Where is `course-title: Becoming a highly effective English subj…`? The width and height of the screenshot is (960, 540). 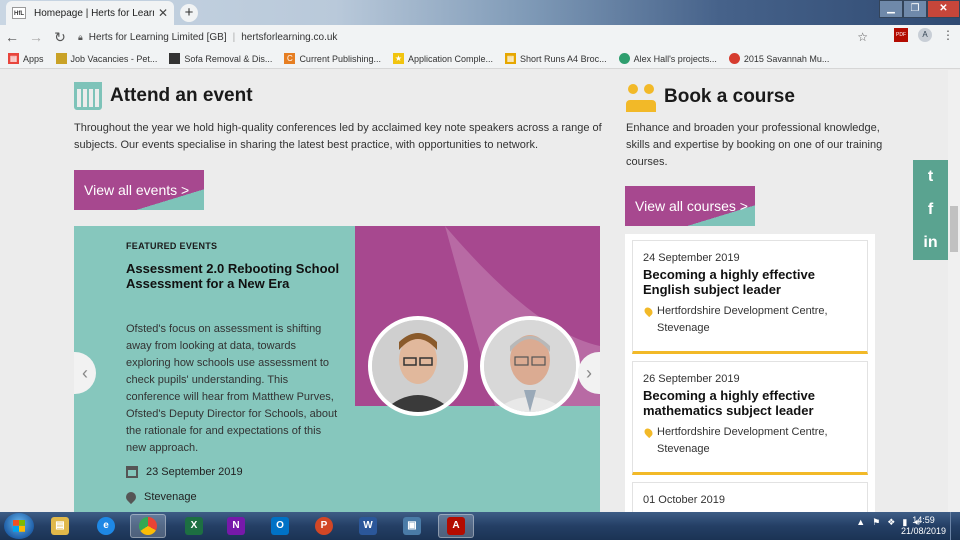 course-title: Becoming a highly effective English subj… is located at coordinates (750, 282).